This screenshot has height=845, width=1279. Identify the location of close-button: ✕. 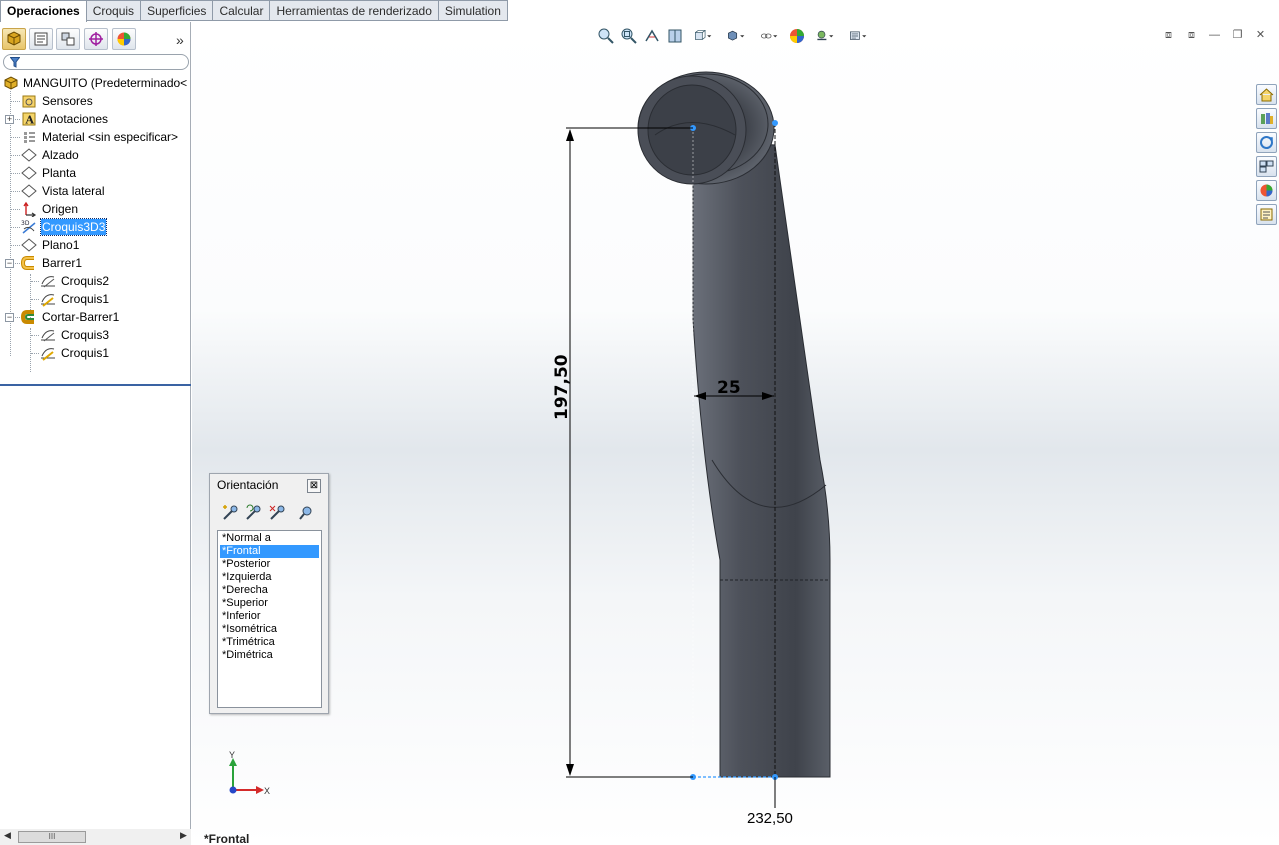
(1260, 35).